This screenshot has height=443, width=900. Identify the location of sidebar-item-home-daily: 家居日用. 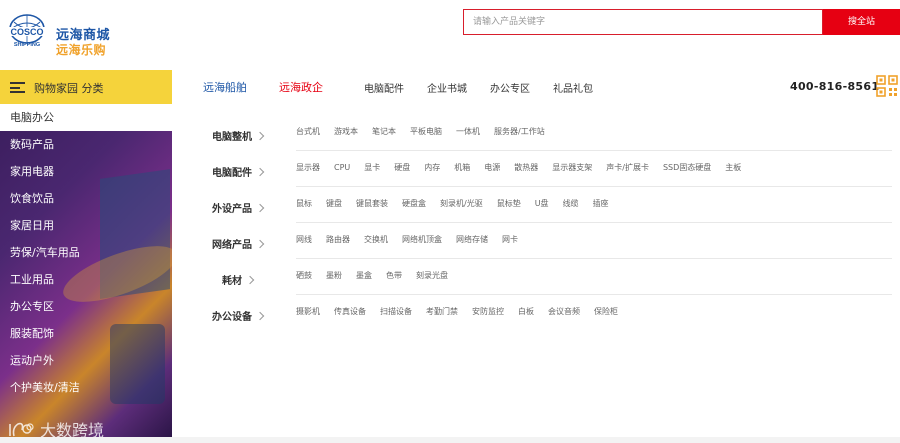
(86, 225).